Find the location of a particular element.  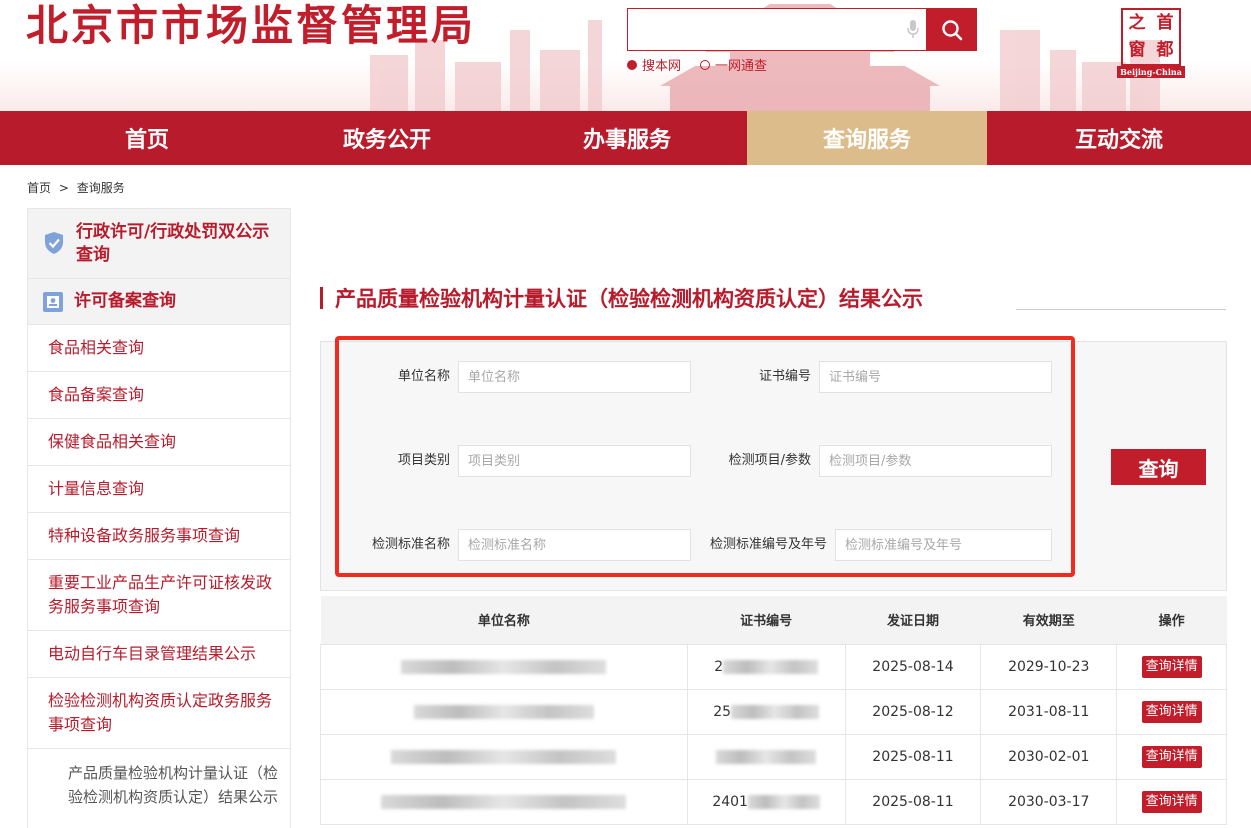

table-header-row: 单位名称 证书编号 发证日期 有效期至 操作 is located at coordinates (773, 620).